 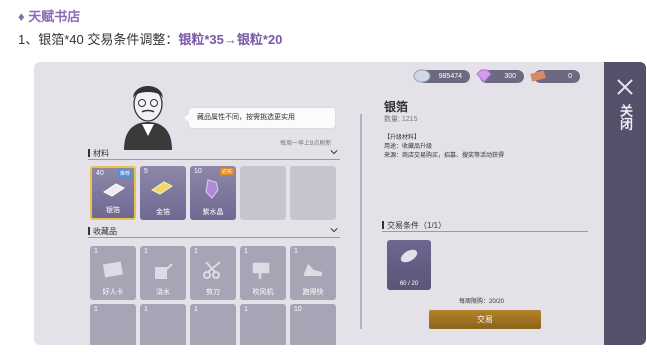 I want to click on slot-label: 剪刀, so click(x=213, y=292).